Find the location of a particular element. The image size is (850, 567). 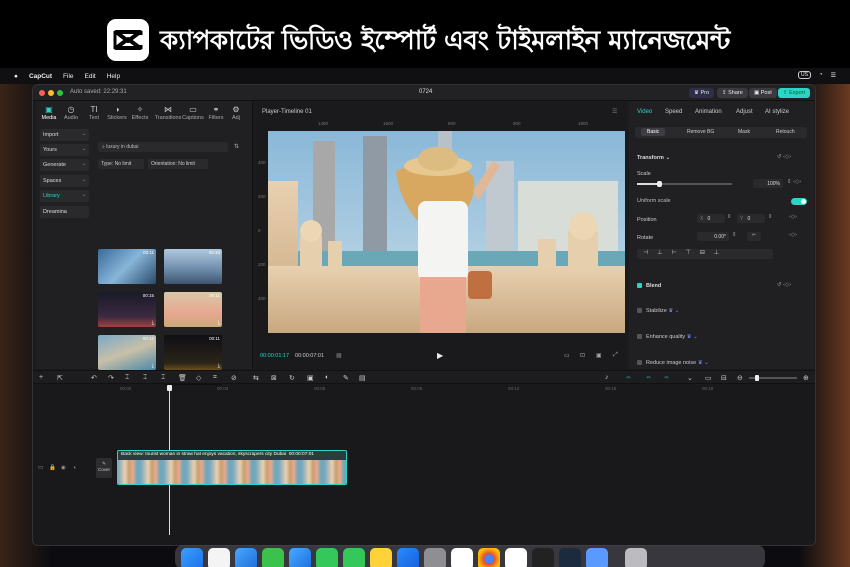

messages-icon is located at coordinates (273, 557).